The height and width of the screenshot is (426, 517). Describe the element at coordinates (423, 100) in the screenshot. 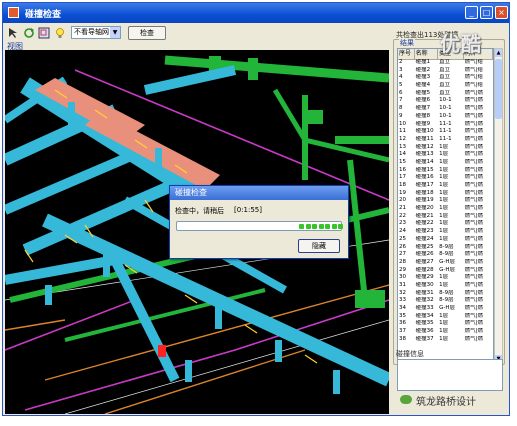

I see `table-cell: 碰撞6` at that location.